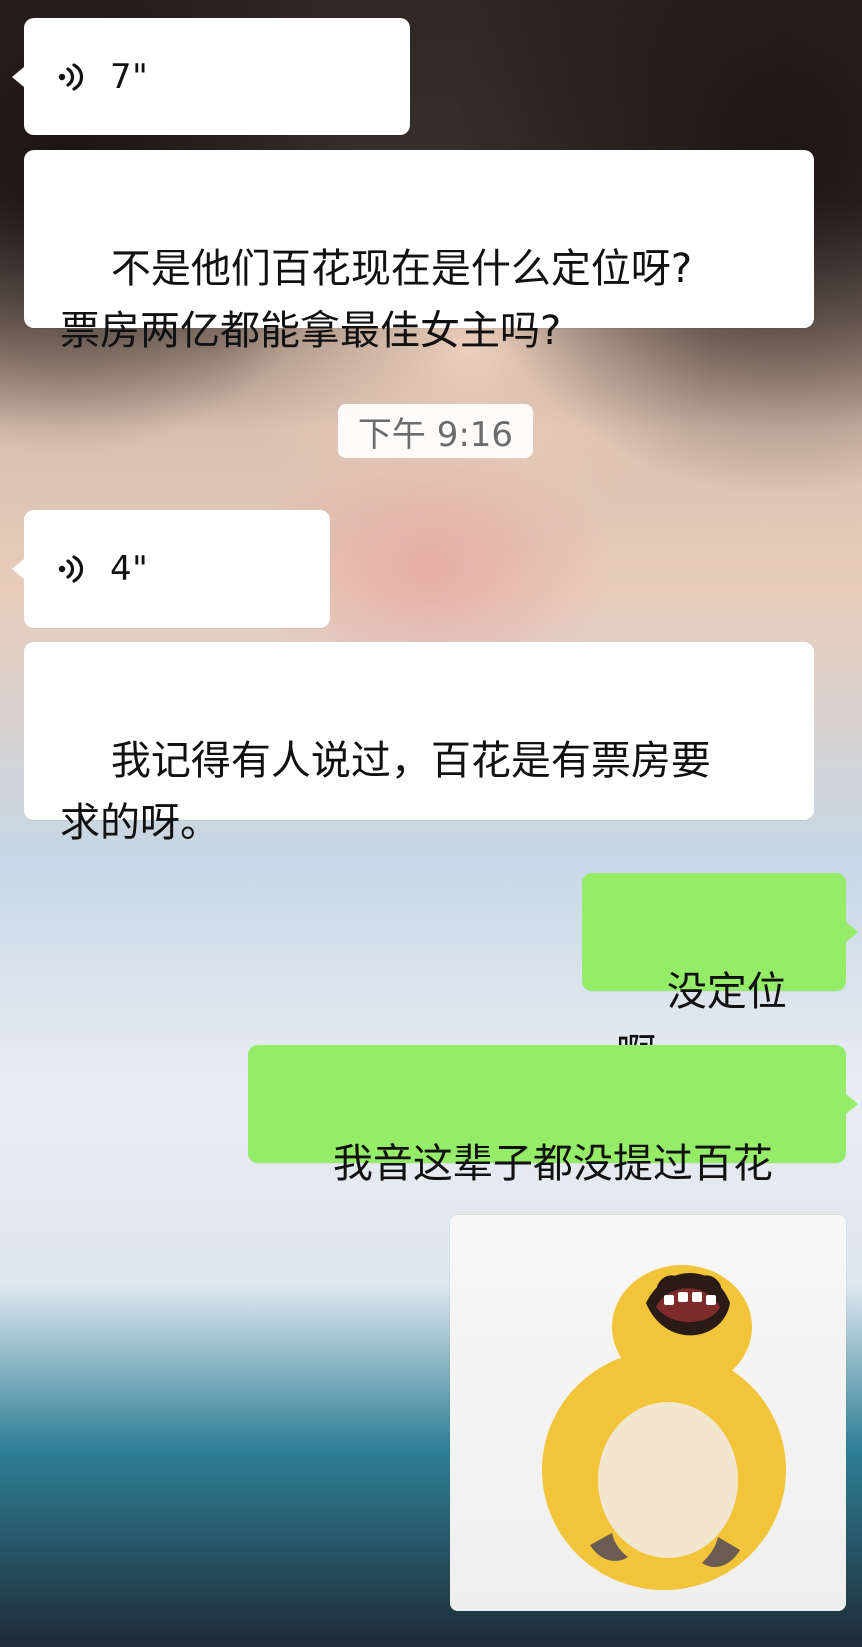 The image size is (862, 1647). I want to click on voice-duration: 4", so click(129, 569).